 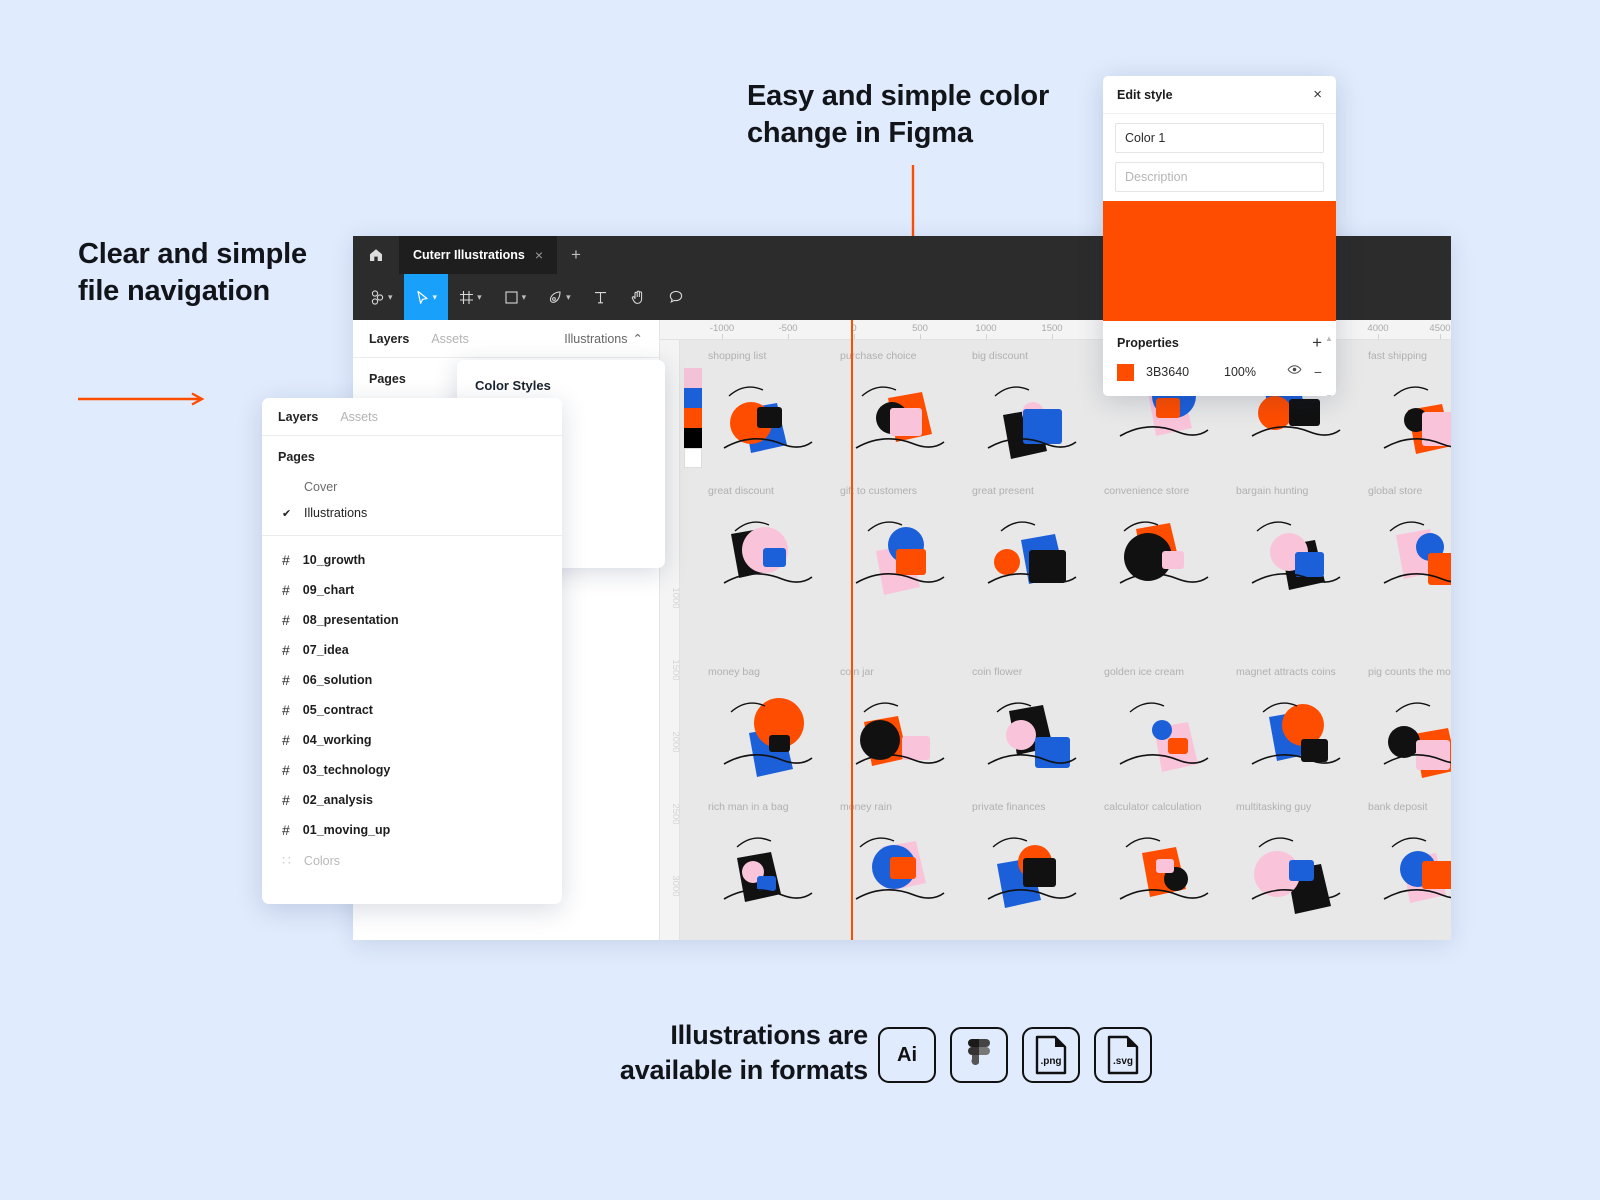 What do you see at coordinates (412, 487) in the screenshot?
I see `page-row: Cover` at bounding box center [412, 487].